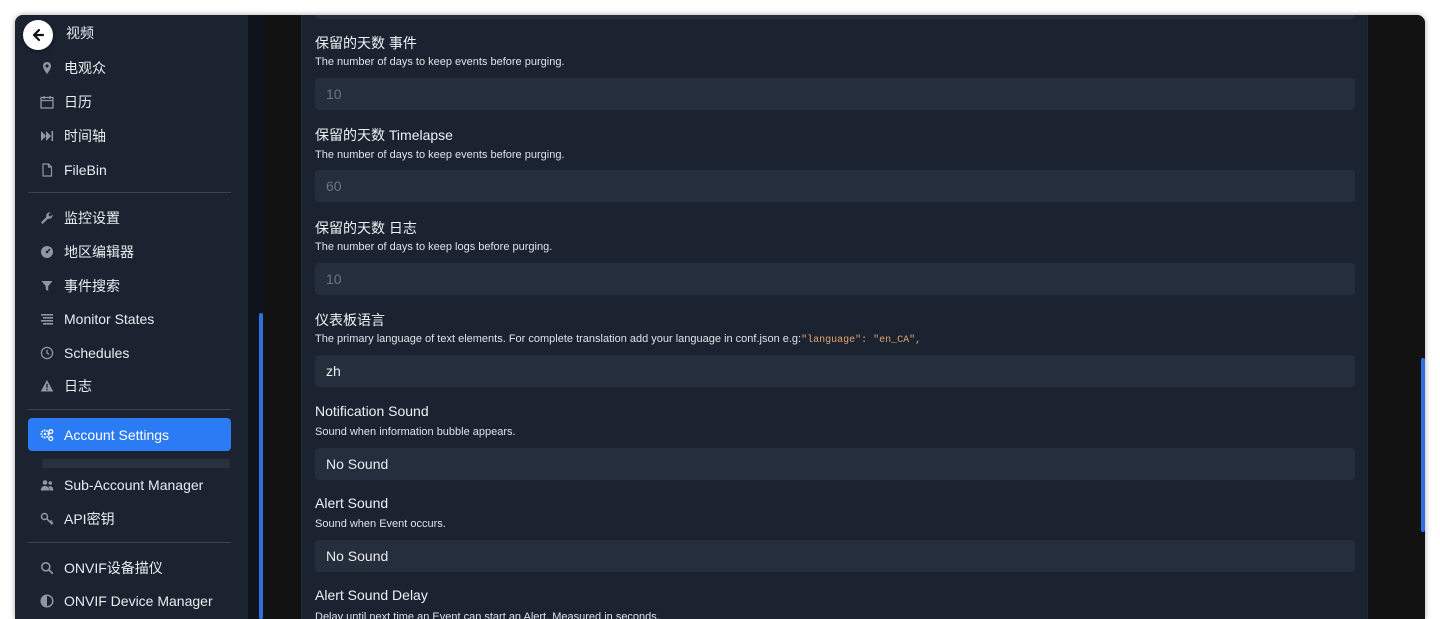 The width and height of the screenshot is (1440, 619). What do you see at coordinates (47, 485) in the screenshot?
I see `users-icon` at bounding box center [47, 485].